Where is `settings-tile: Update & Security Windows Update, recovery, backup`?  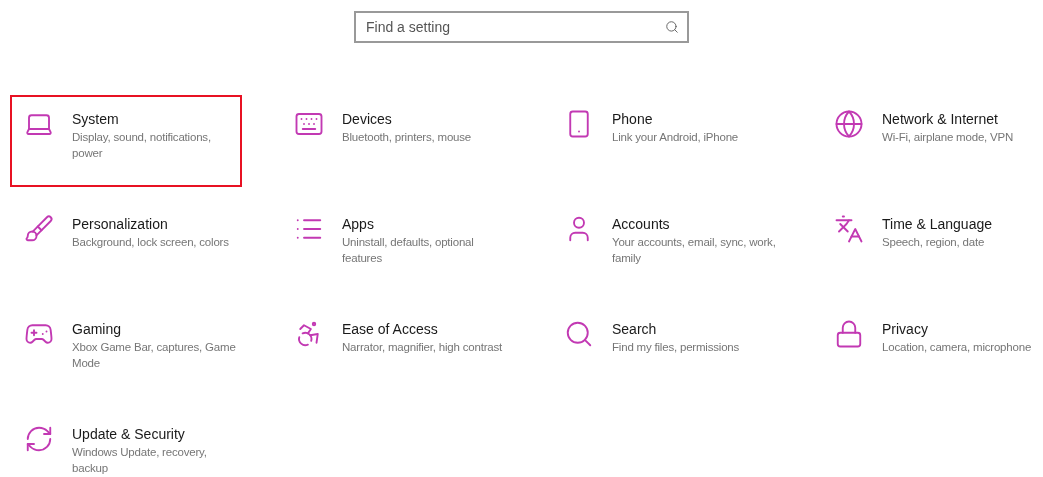
settings-tile: Update & Security Windows Update, recovery, backup is located at coordinates (126, 443).